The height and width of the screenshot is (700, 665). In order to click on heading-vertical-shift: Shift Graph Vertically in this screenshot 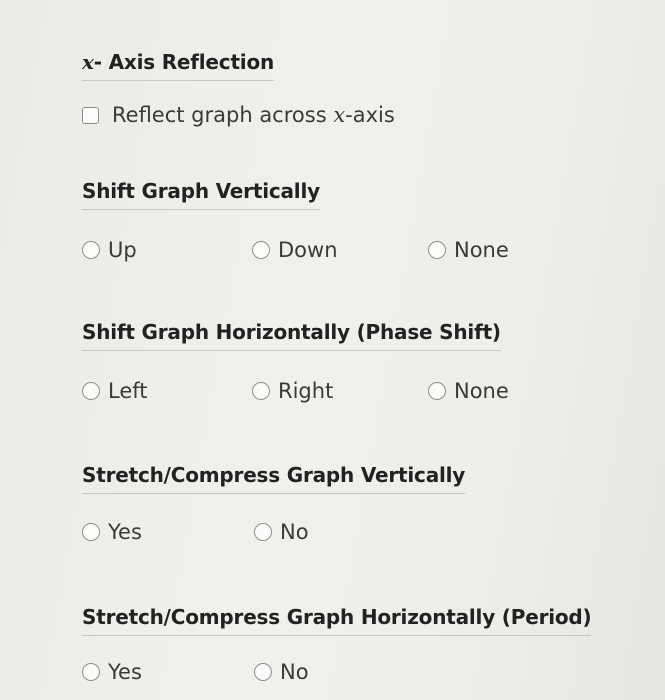, I will do `click(201, 194)`.